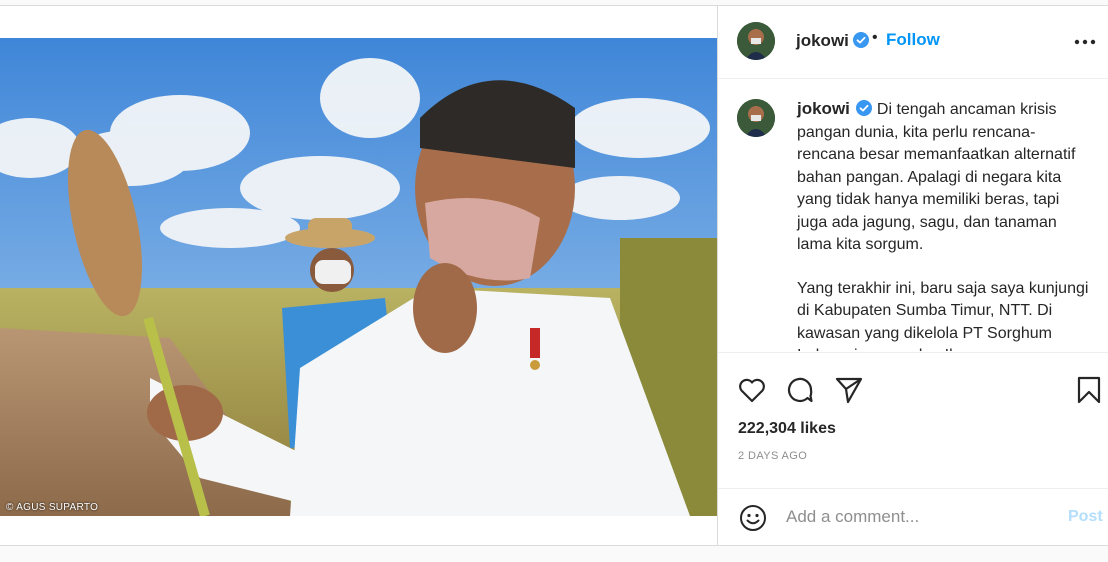  I want to click on post-header: jokowi • Follow, so click(913, 42).